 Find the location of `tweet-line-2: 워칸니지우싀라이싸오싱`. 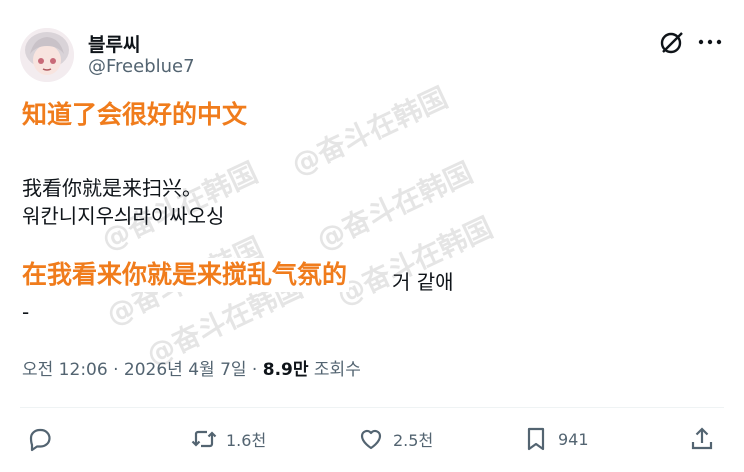

tweet-line-2: 워칸니지우싀라이싸오싱 is located at coordinates (123, 216).